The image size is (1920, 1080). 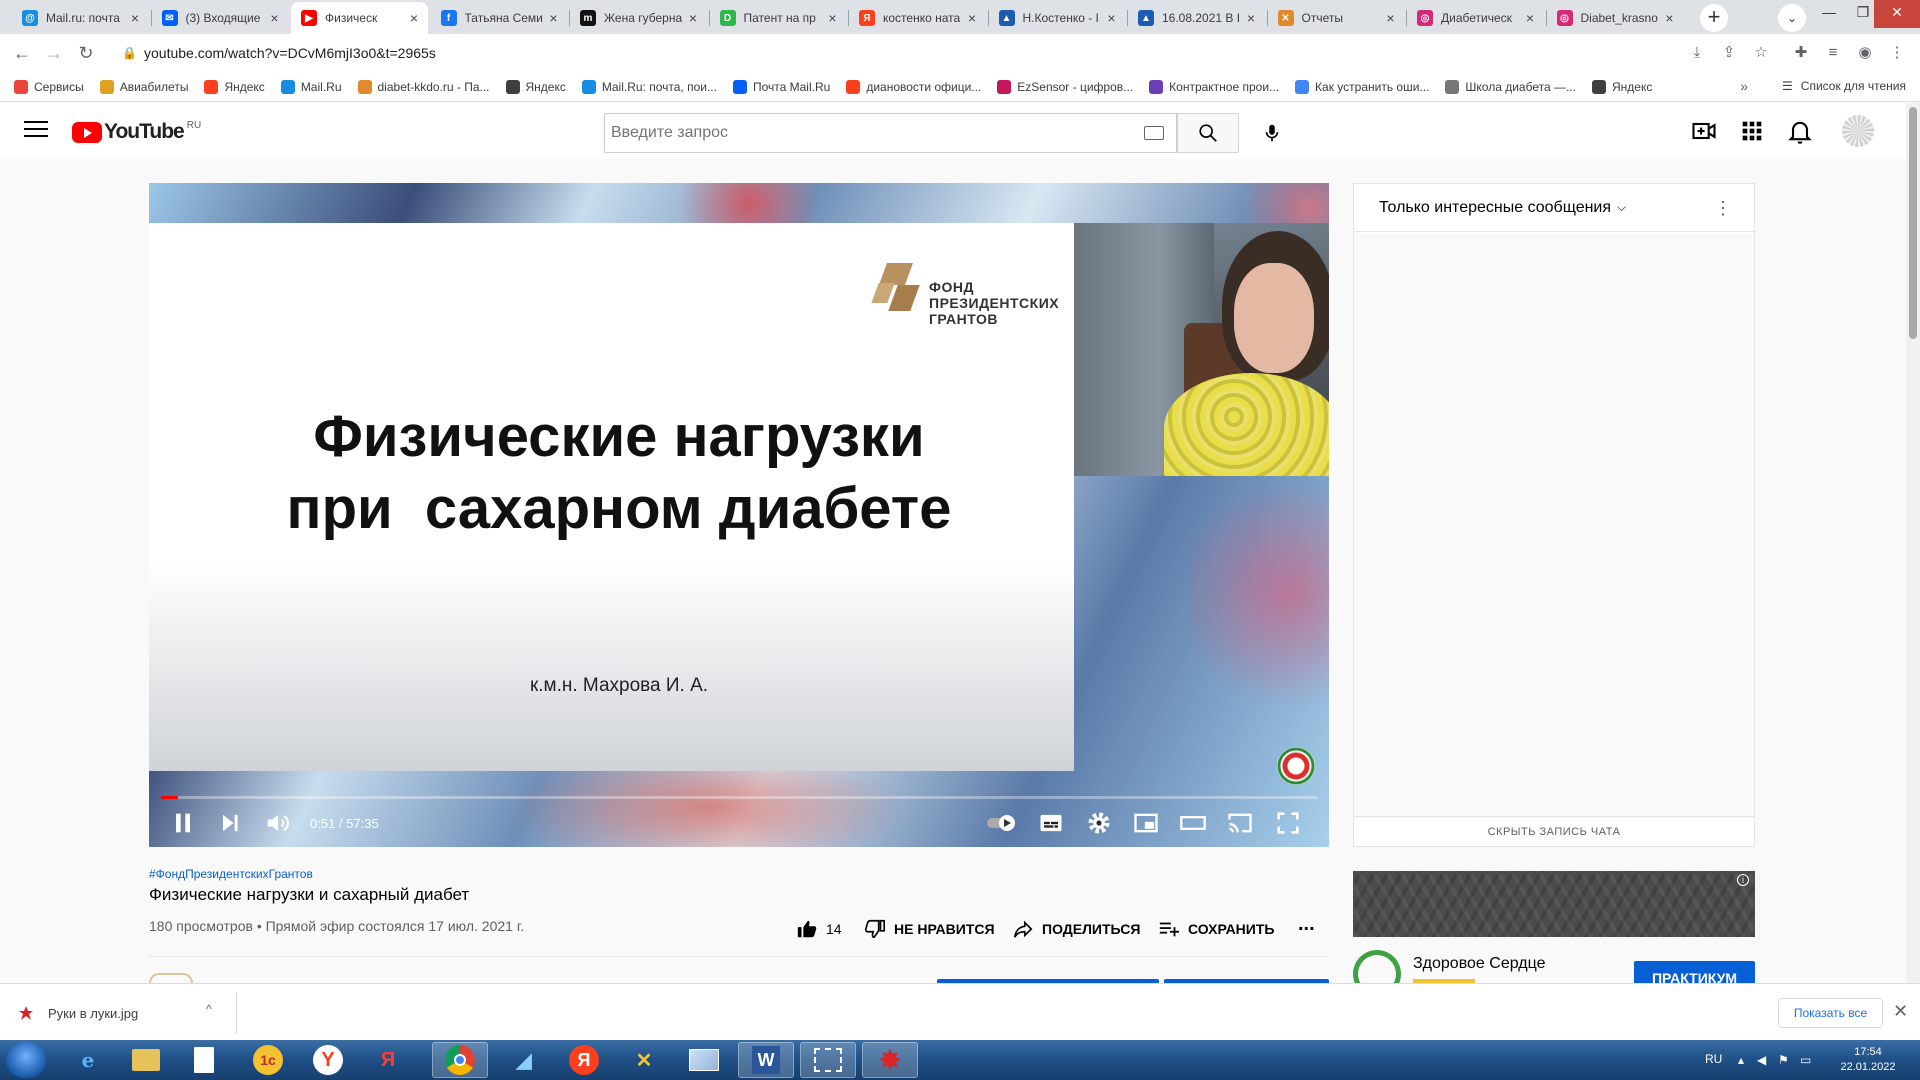 I want to click on browser-tab: ▲ 16.08.2021 В I ×, so click(x=1196, y=18).